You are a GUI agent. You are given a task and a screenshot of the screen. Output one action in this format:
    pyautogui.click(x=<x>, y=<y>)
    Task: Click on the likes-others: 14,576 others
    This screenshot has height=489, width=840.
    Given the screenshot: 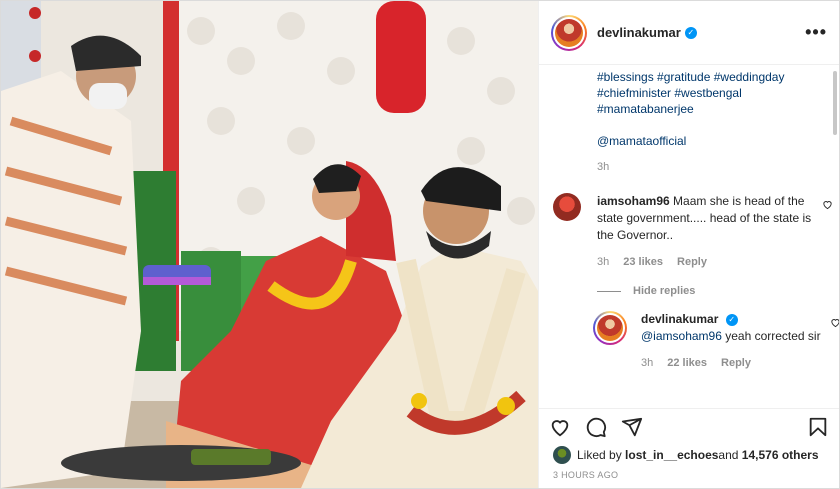 What is the action you would take?
    pyautogui.click(x=780, y=455)
    